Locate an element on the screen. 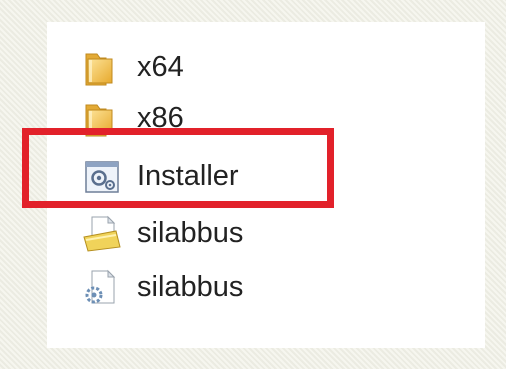  setup-info-icon is located at coordinates (102, 233).